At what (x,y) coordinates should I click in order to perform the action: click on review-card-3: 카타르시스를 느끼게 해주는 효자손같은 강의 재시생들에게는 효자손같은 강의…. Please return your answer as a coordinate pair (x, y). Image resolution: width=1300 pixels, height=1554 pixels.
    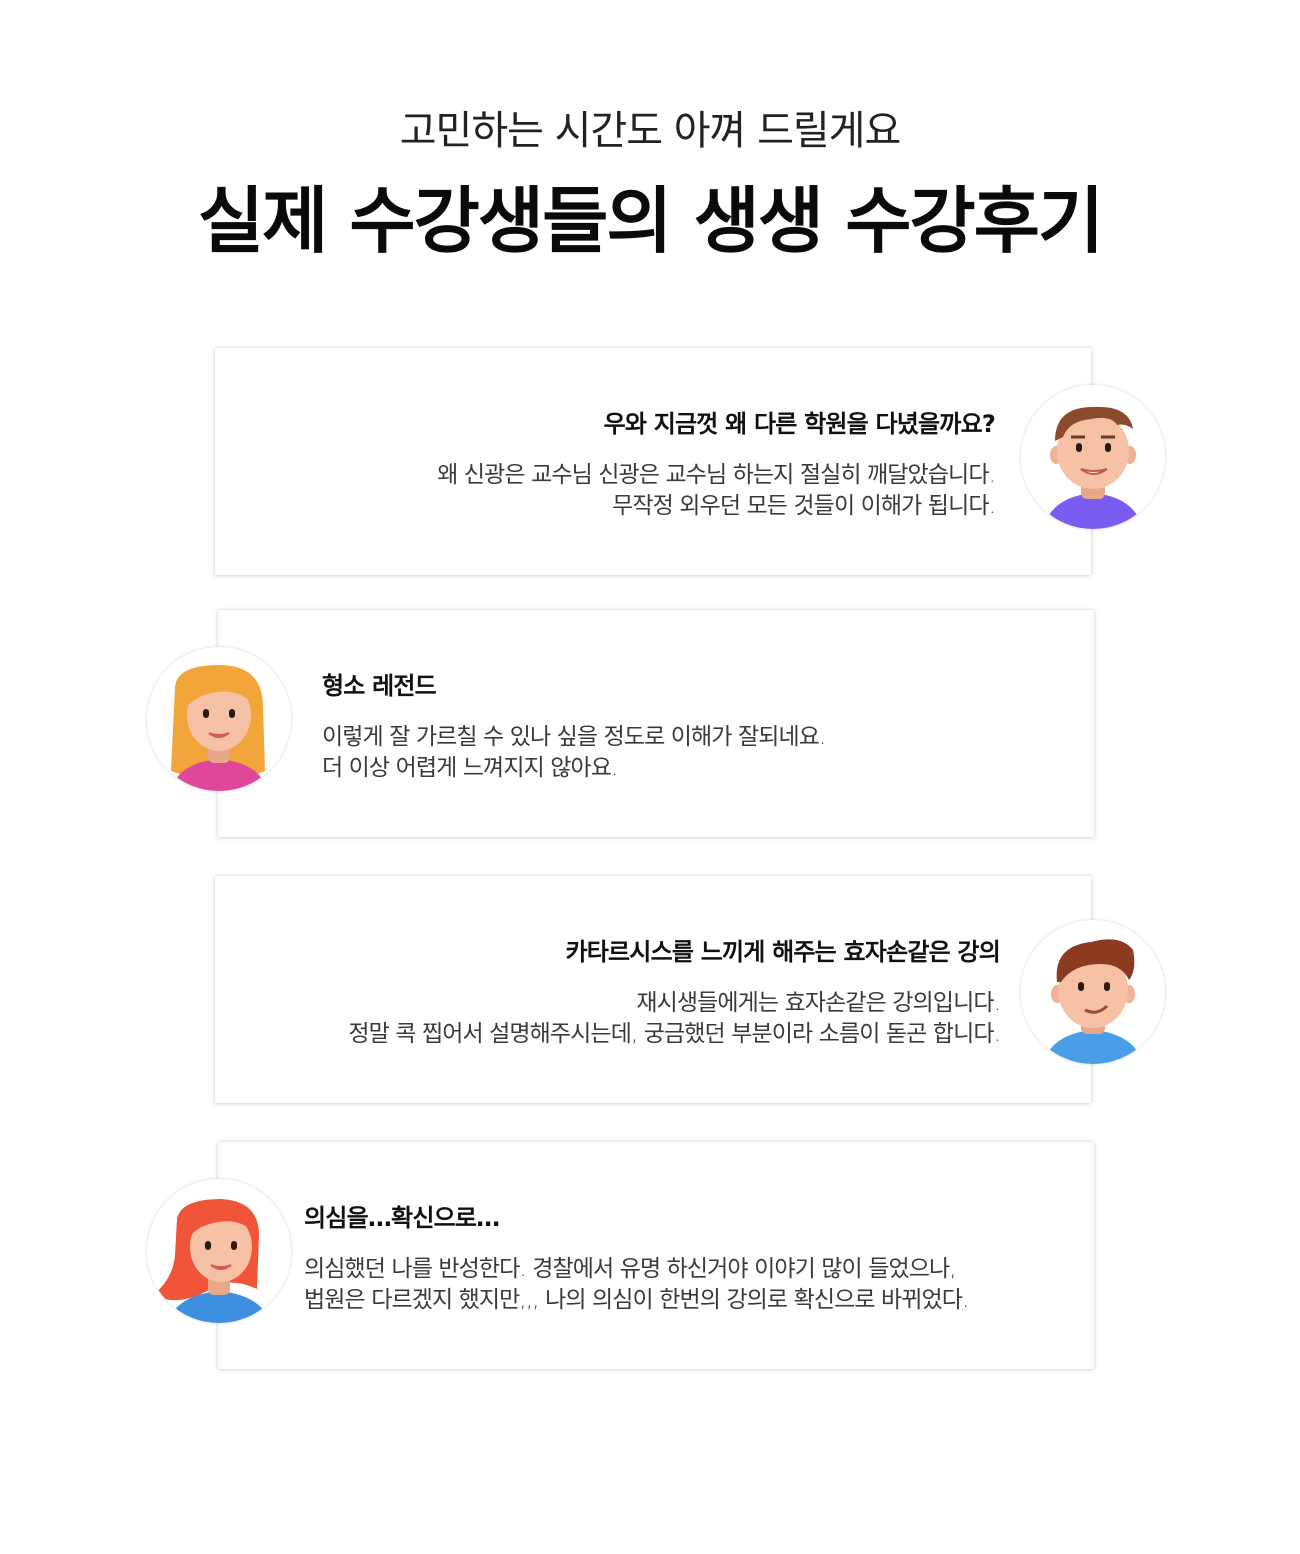
    Looking at the image, I should click on (653, 989).